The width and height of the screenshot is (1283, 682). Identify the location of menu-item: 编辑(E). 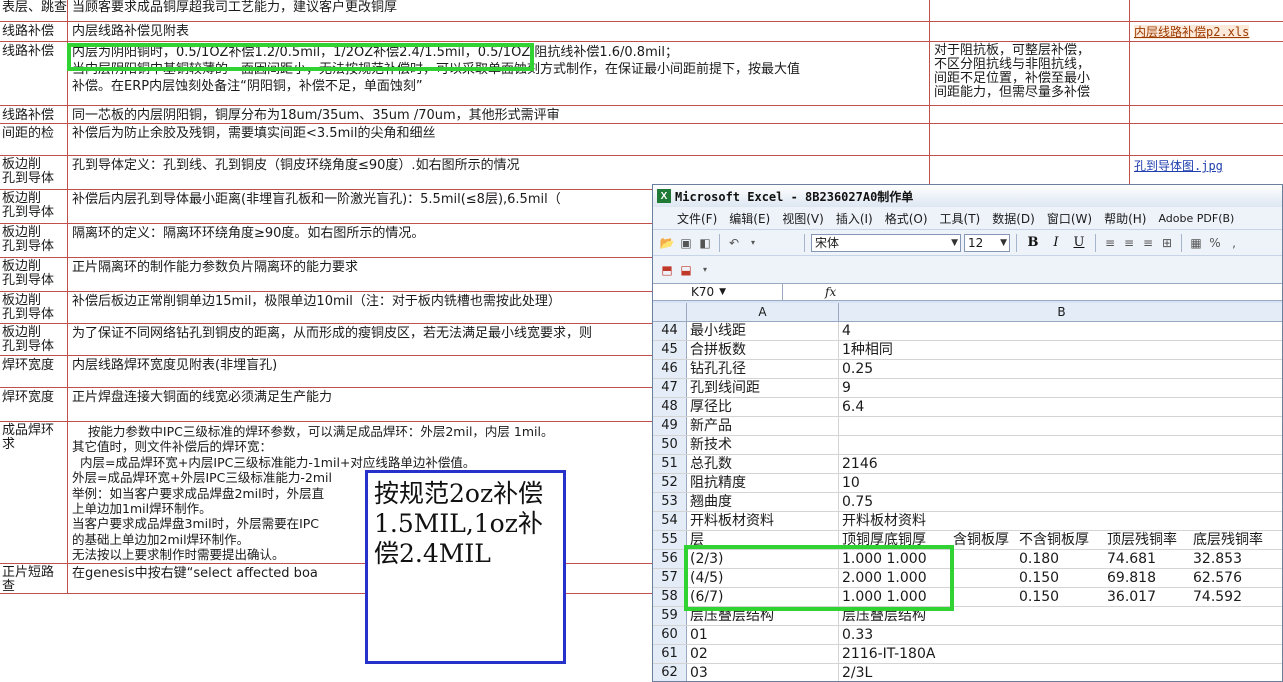
(749, 218).